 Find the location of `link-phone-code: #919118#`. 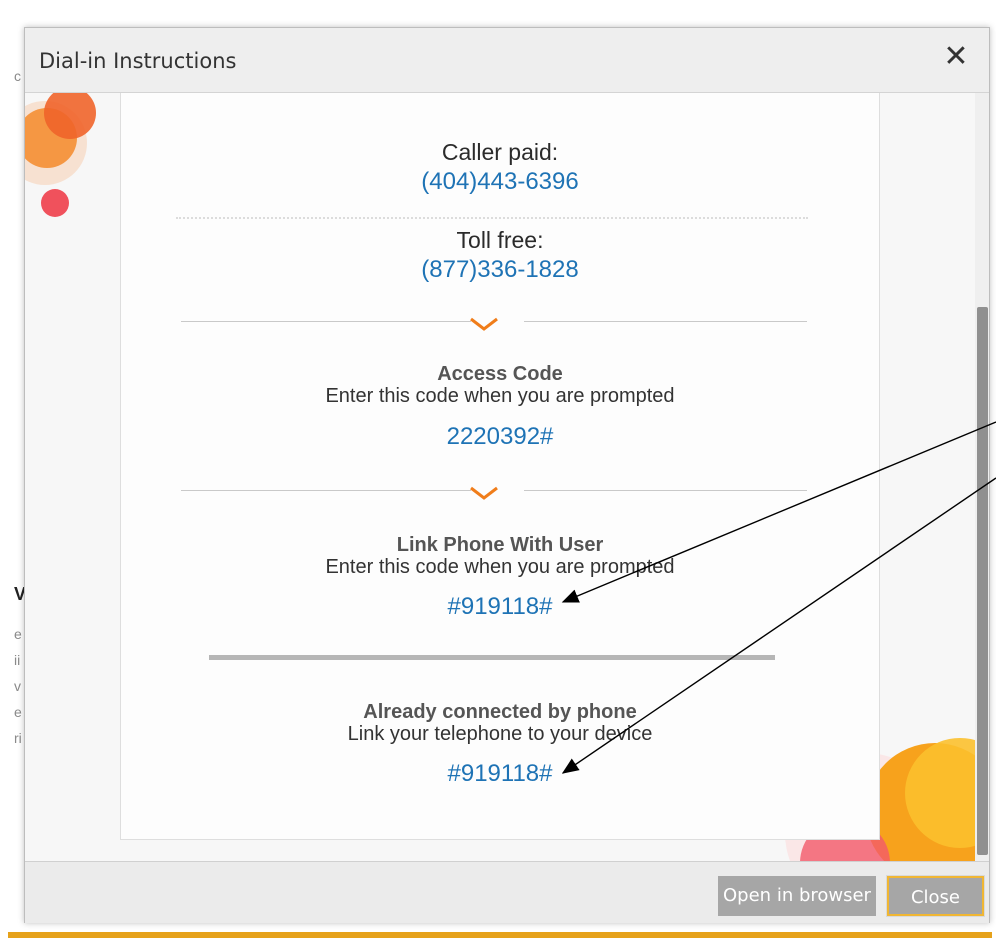

link-phone-code: #919118# is located at coordinates (500, 606).